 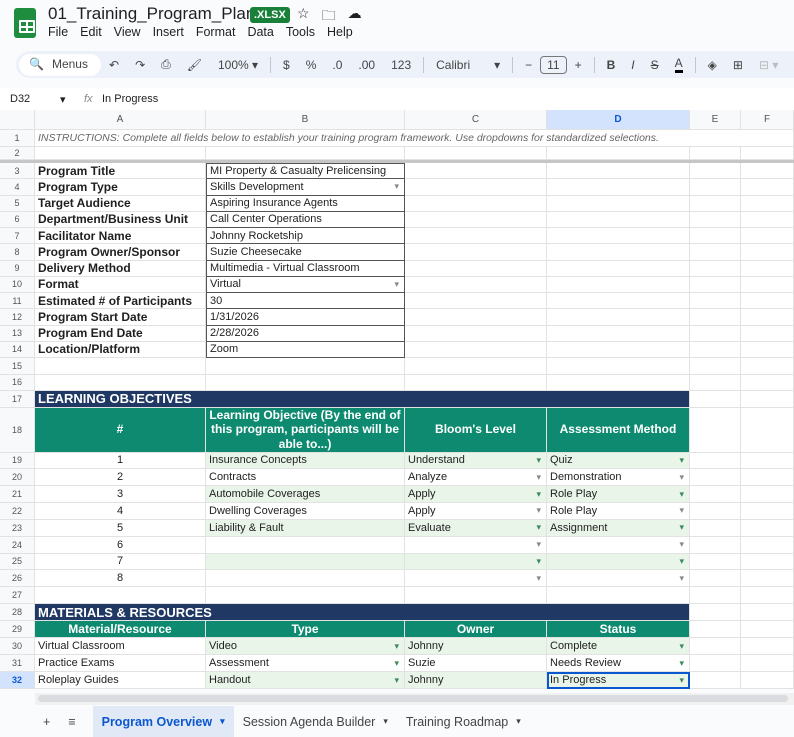 I want to click on row-header: 8, so click(x=17, y=252).